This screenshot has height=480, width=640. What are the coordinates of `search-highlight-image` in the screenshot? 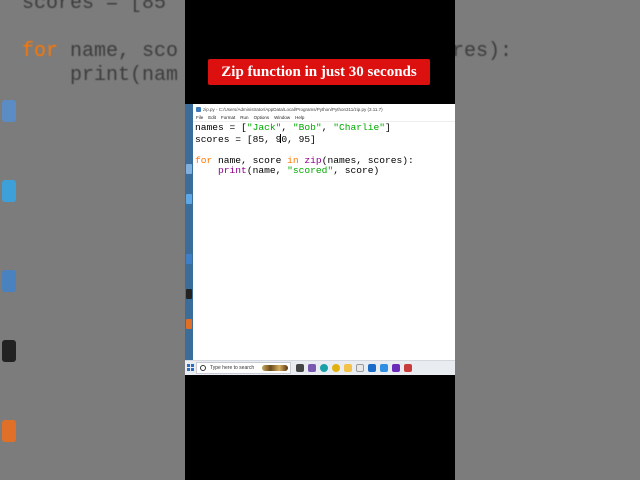 It's located at (275, 368).